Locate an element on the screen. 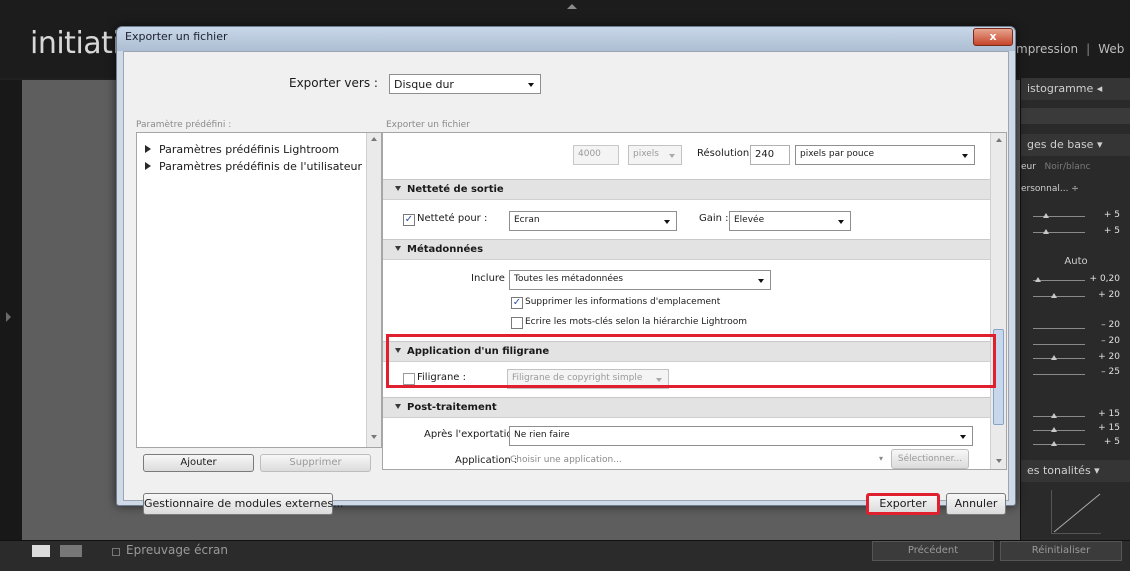 This screenshot has width=1130, height=571. auto-button: Auto is located at coordinates (1075, 261).